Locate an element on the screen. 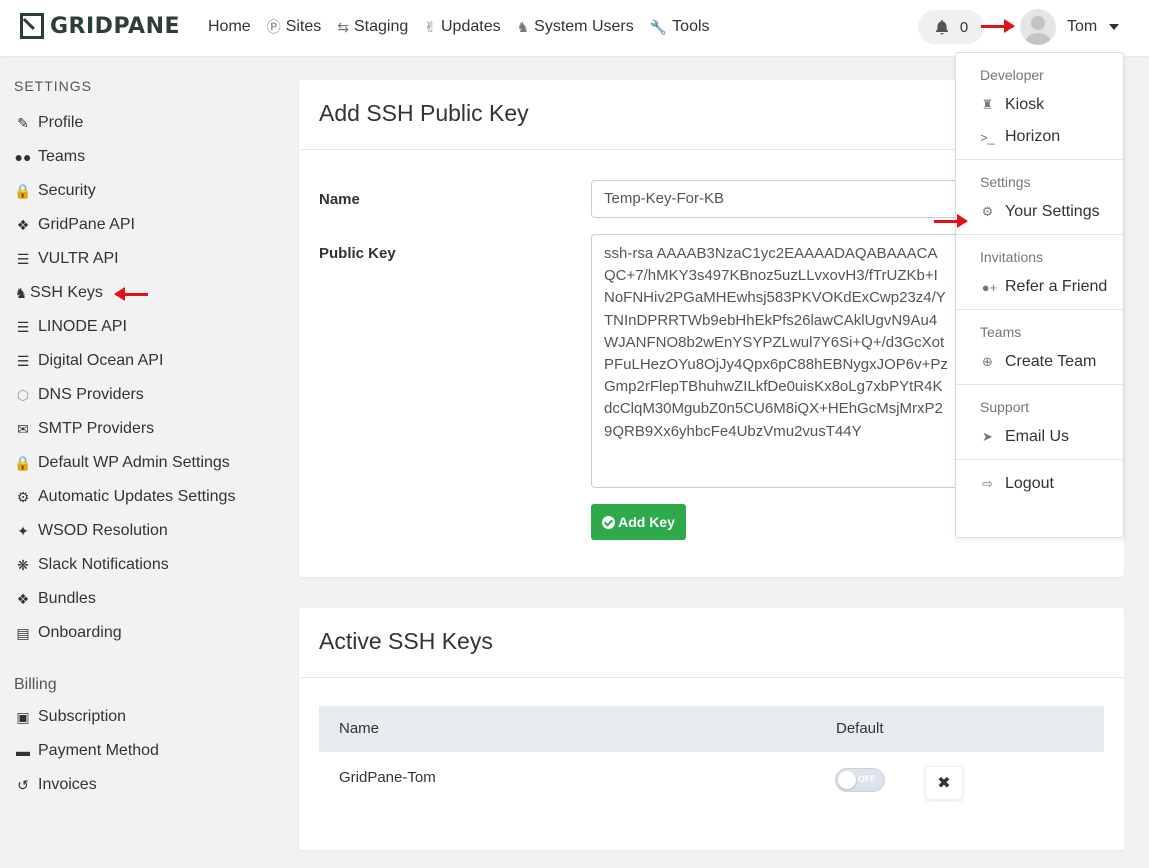 The height and width of the screenshot is (868, 1149). notifications-button: 0 is located at coordinates (951, 27).